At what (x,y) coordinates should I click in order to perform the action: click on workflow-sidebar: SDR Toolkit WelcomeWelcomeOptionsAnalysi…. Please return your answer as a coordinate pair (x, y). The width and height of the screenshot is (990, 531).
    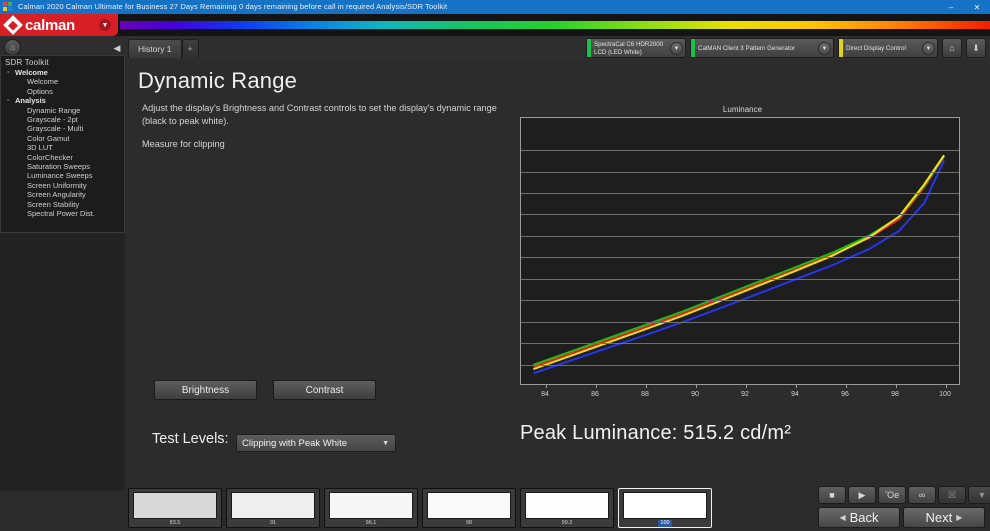
    Looking at the image, I should click on (62, 144).